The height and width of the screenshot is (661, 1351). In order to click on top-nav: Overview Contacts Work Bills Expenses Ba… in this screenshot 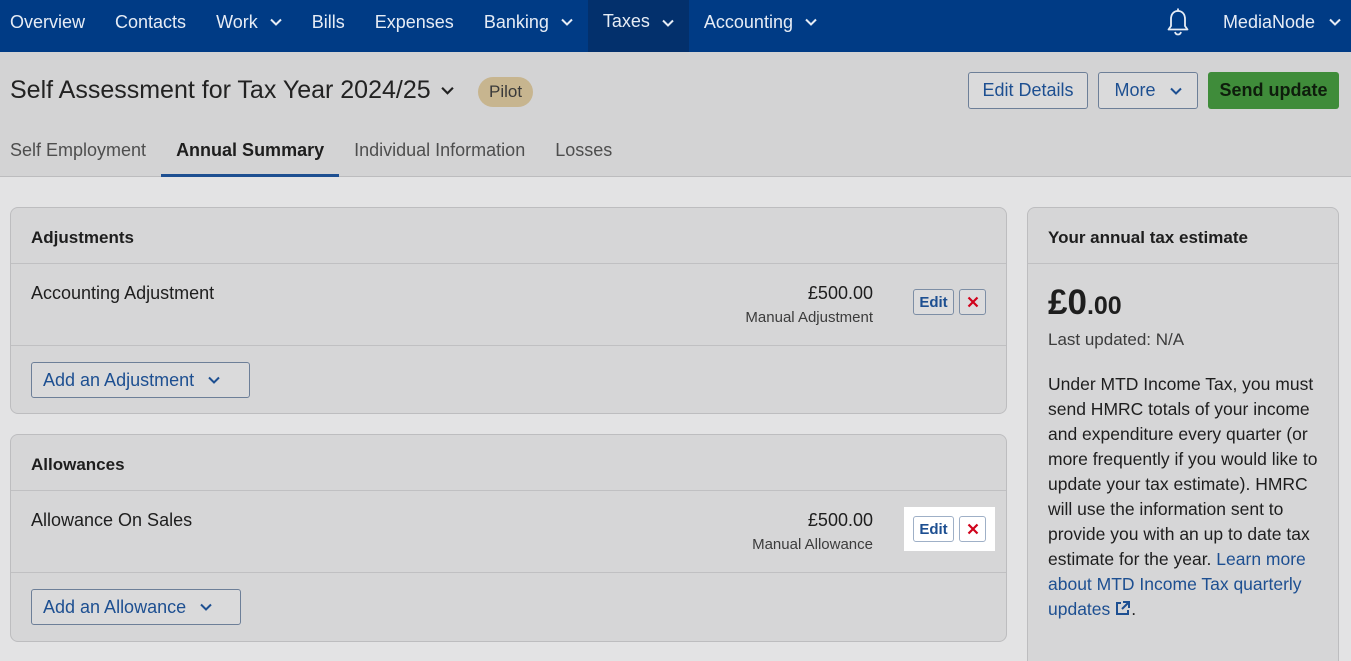, I will do `click(675, 26)`.